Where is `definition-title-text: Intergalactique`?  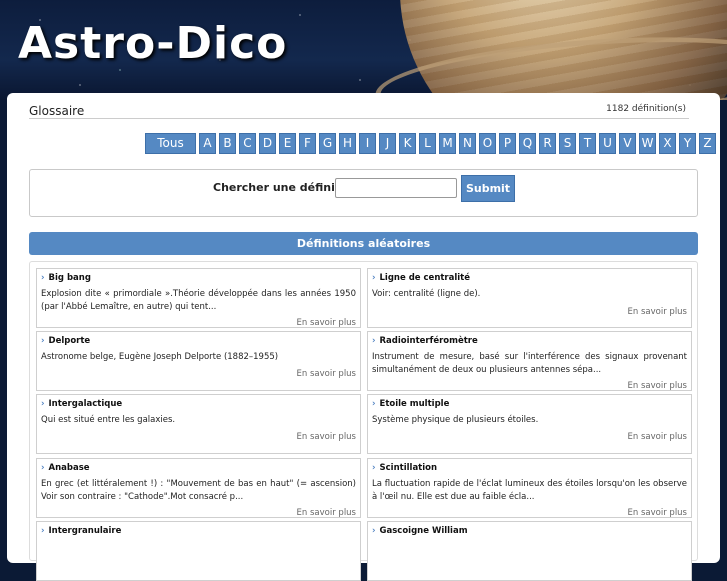 definition-title-text: Intergalactique is located at coordinates (86, 404).